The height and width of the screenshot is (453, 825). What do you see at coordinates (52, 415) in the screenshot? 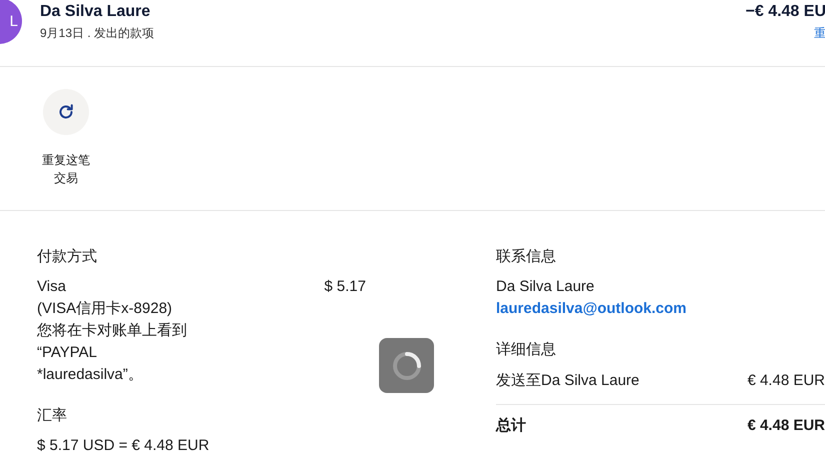
I see `section-heading: 汇率` at bounding box center [52, 415].